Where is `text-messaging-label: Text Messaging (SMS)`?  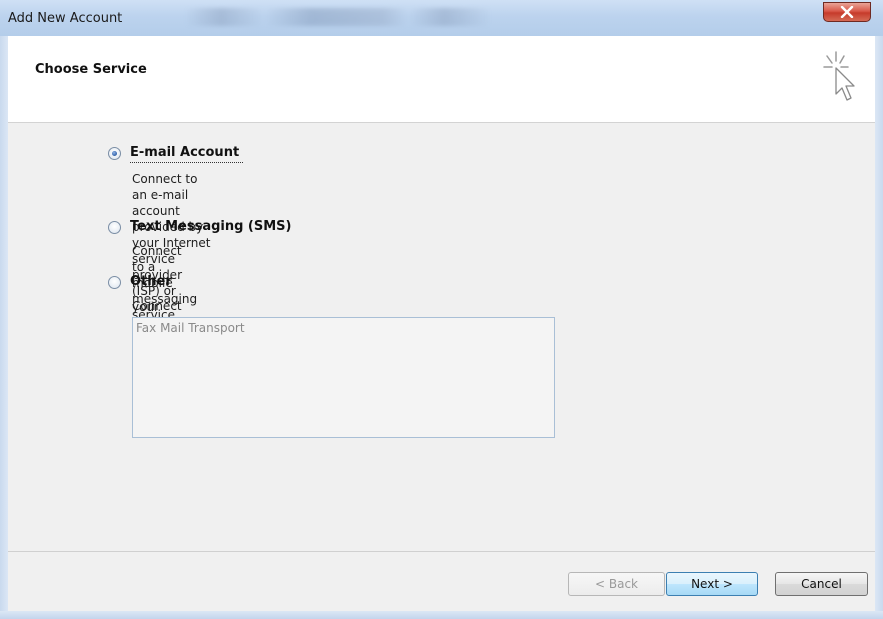
text-messaging-label: Text Messaging (SMS) is located at coordinates (210, 226).